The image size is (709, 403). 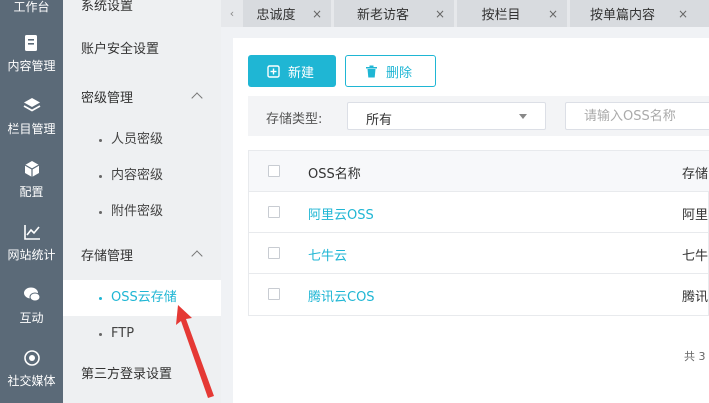 I want to click on table-row: 腾讯云COS 腾讯, so click(x=479, y=294).